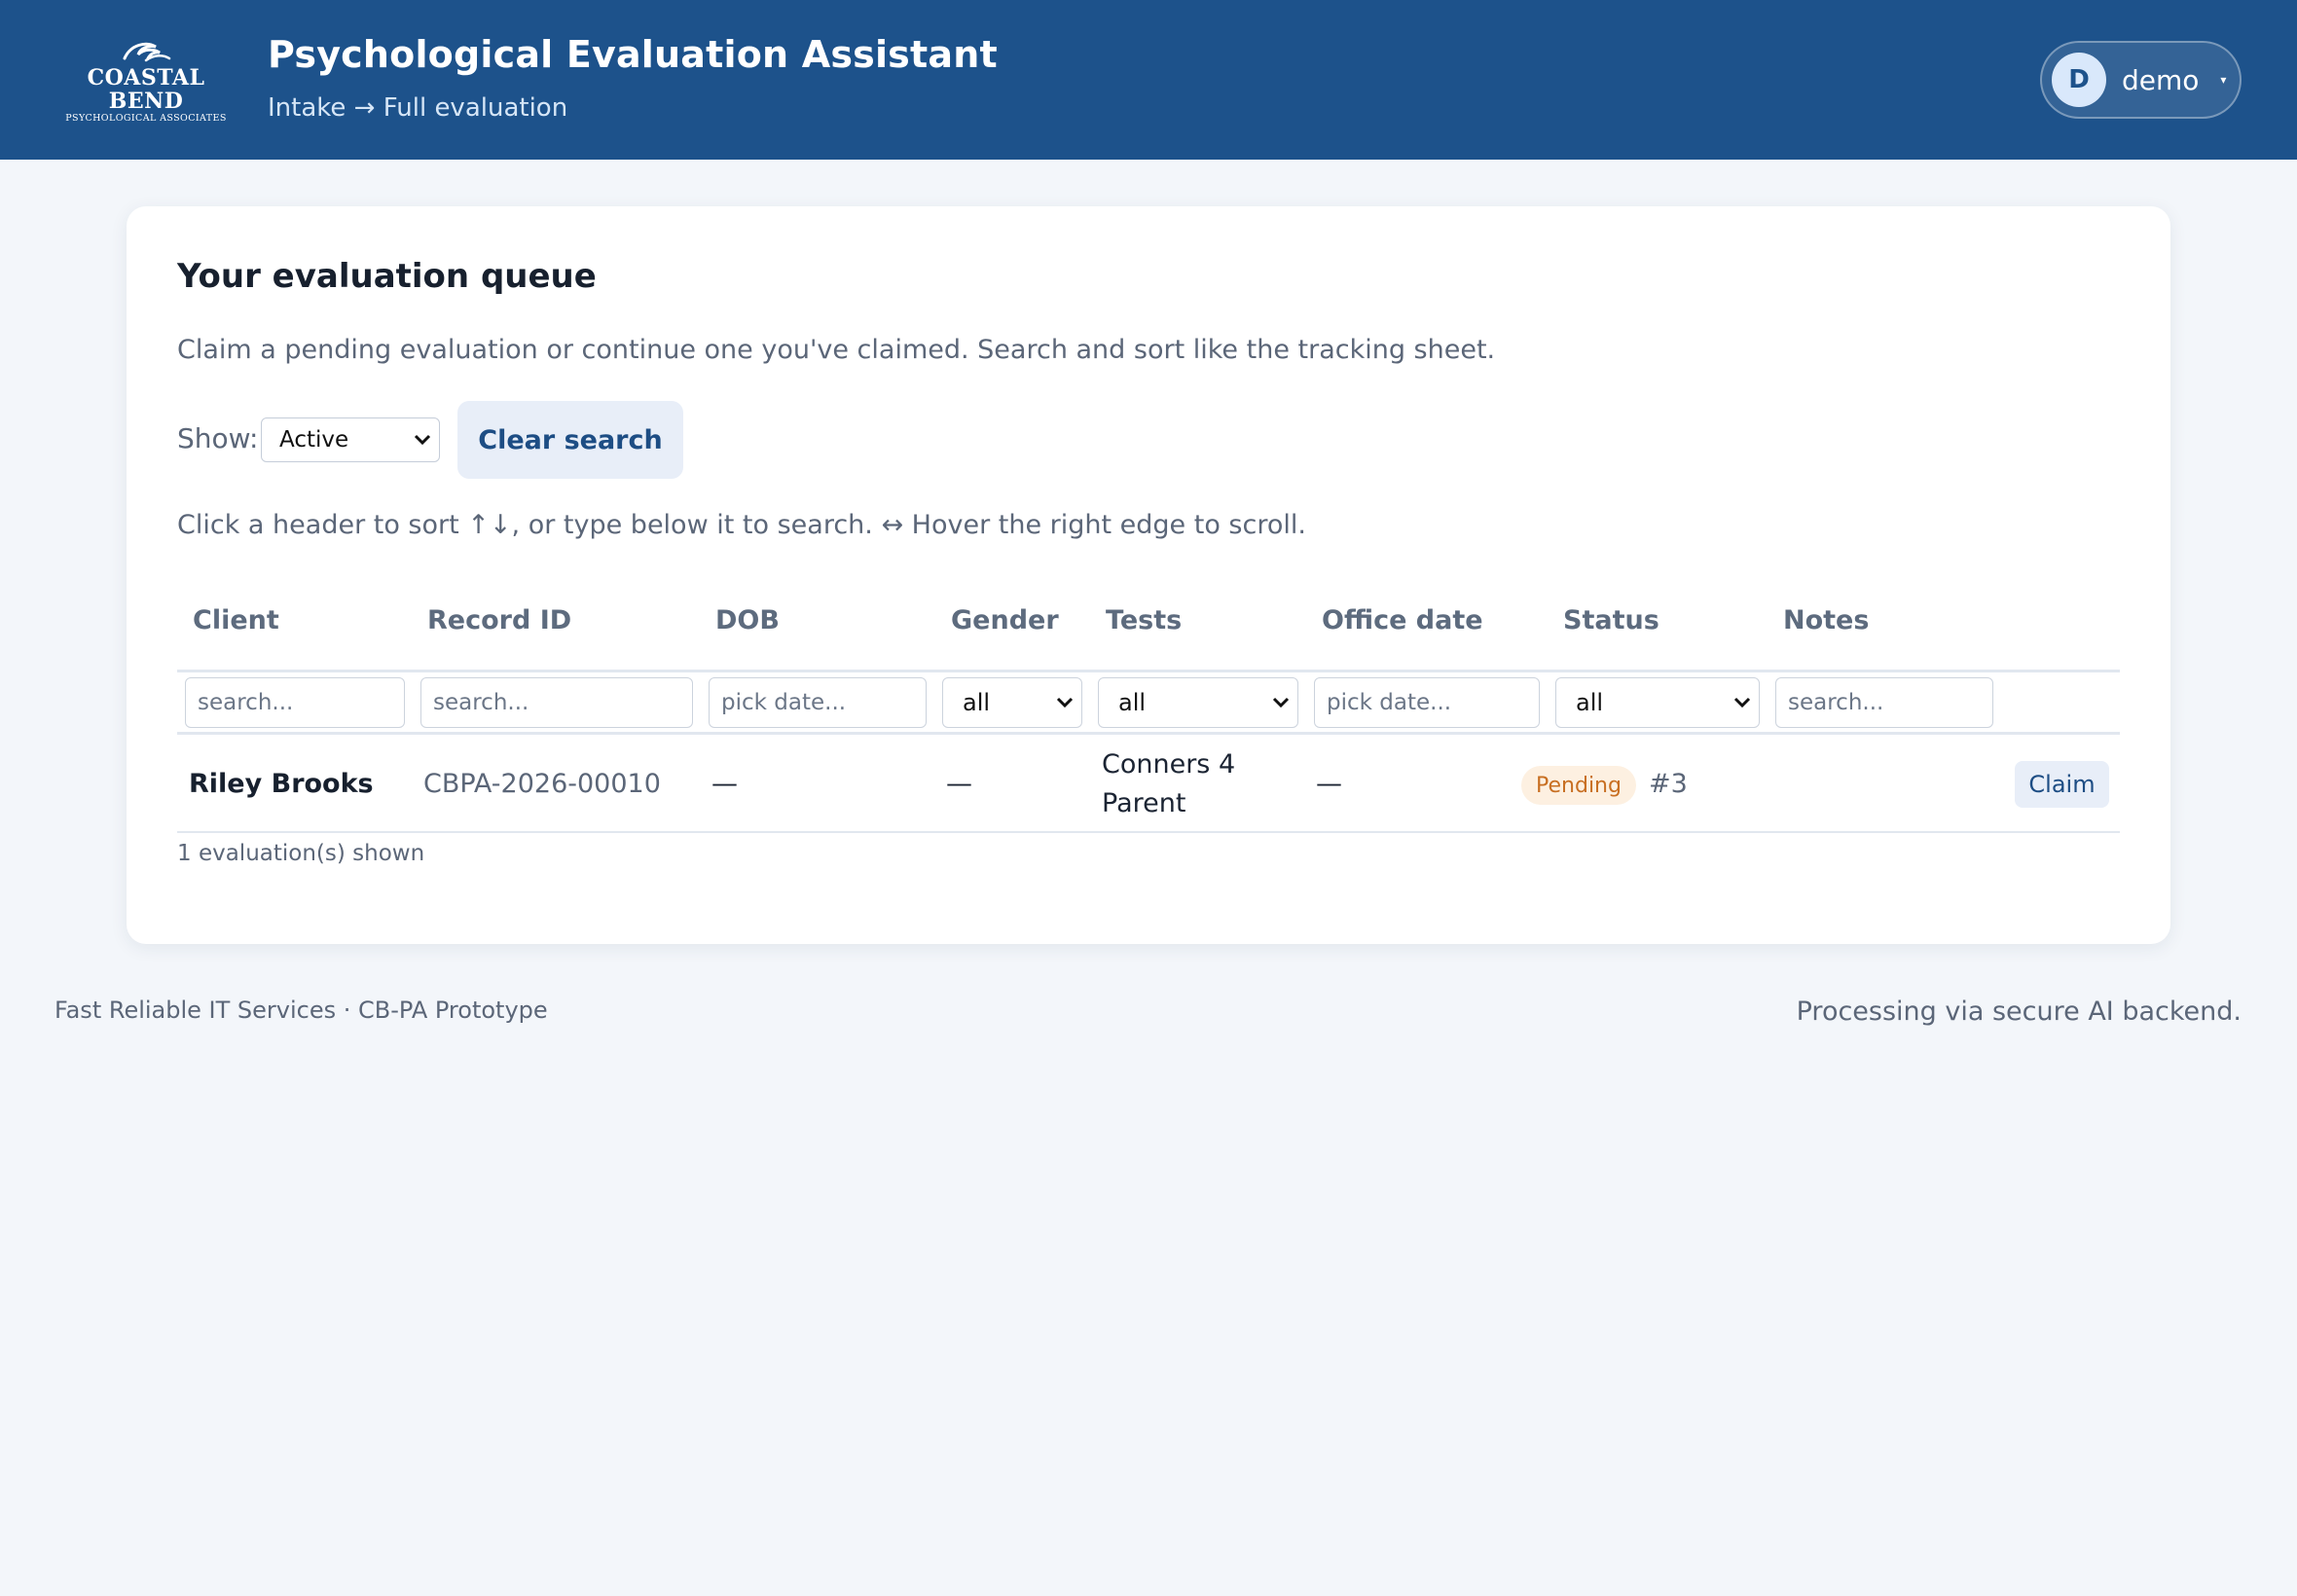 The width and height of the screenshot is (2297, 1596). Describe the element at coordinates (1657, 702) in the screenshot. I see `status-filter-select: all` at that location.